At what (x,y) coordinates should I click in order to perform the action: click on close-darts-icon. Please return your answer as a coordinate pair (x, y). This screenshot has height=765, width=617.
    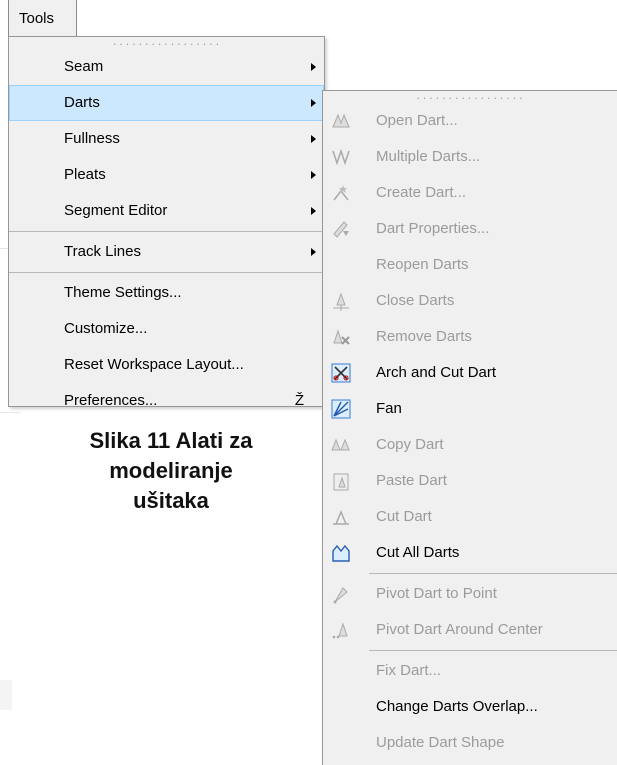
    Looking at the image, I should click on (341, 301).